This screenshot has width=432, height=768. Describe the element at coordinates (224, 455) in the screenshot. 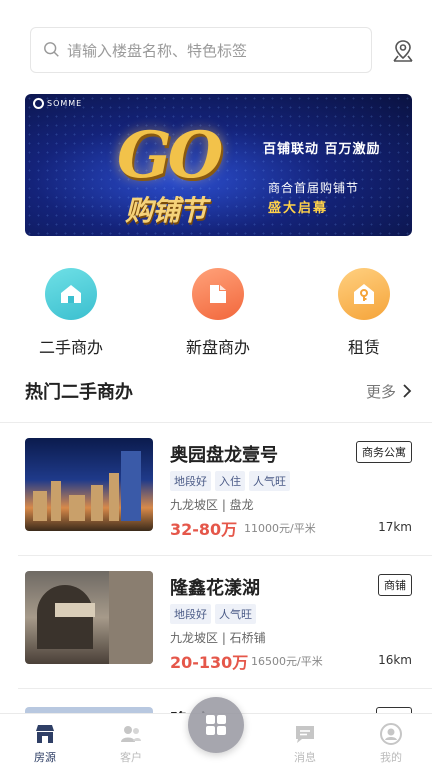

I see `listing-title: 奥园盘龙壹号` at that location.